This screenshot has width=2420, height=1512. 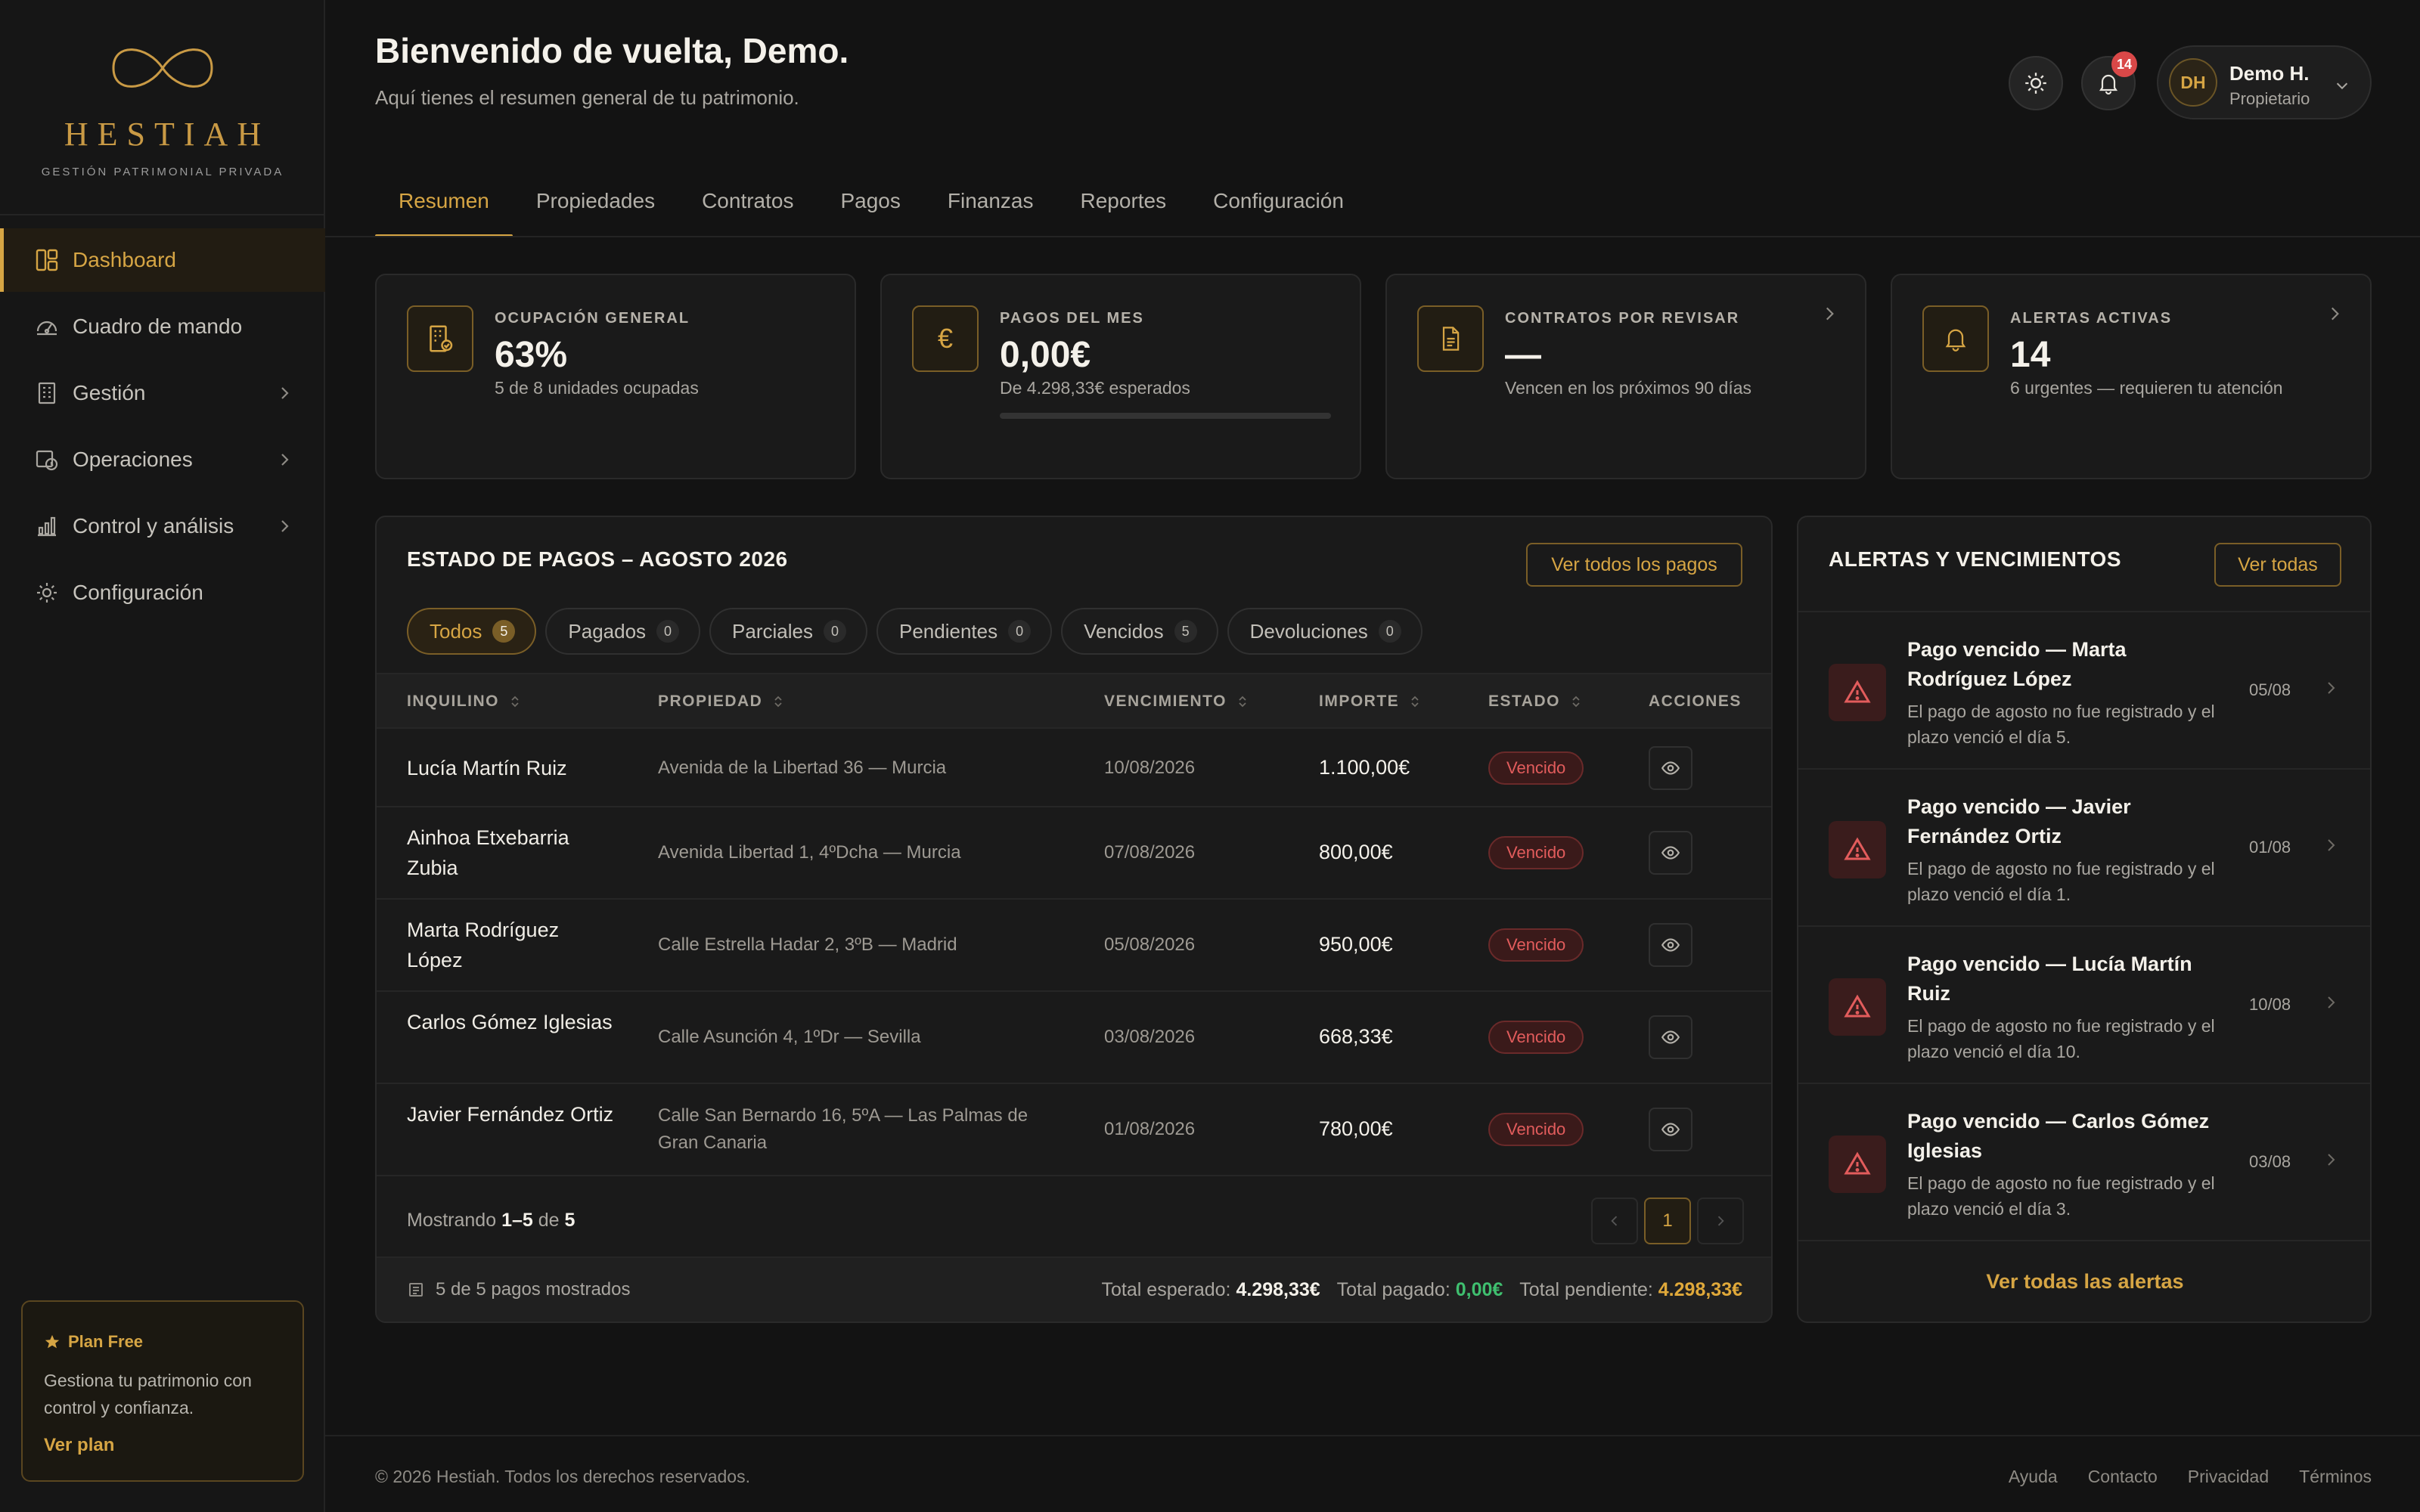 I want to click on next-page-button, so click(x=1720, y=1221).